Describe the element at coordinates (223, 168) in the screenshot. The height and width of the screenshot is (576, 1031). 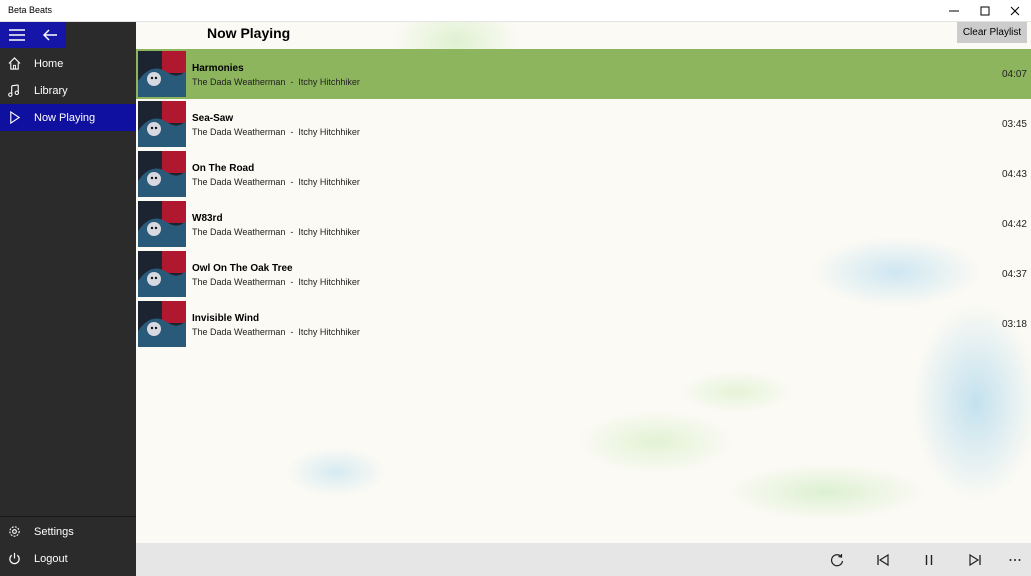
I see `track-title: On The Road` at that location.